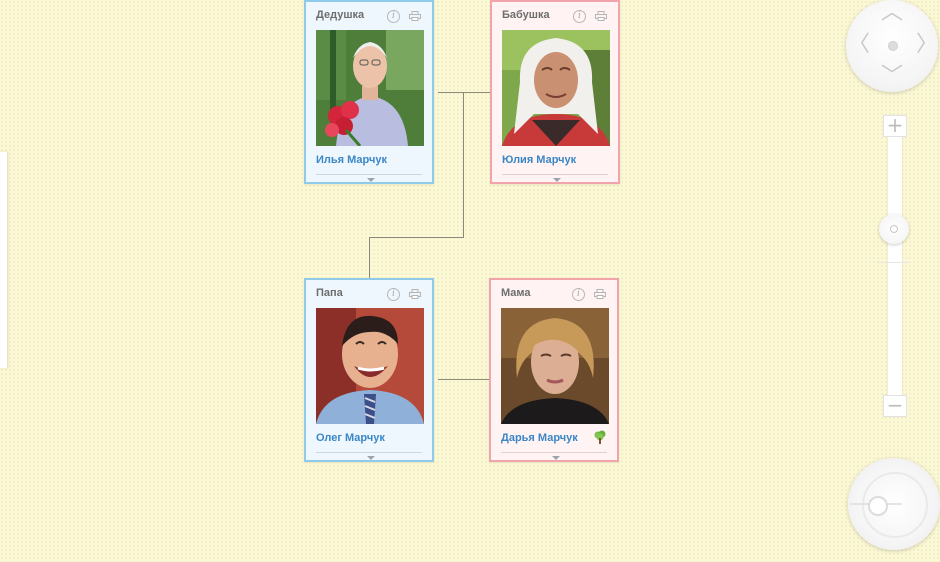  Describe the element at coordinates (329, 293) in the screenshot. I see `role-label: Папа` at that location.